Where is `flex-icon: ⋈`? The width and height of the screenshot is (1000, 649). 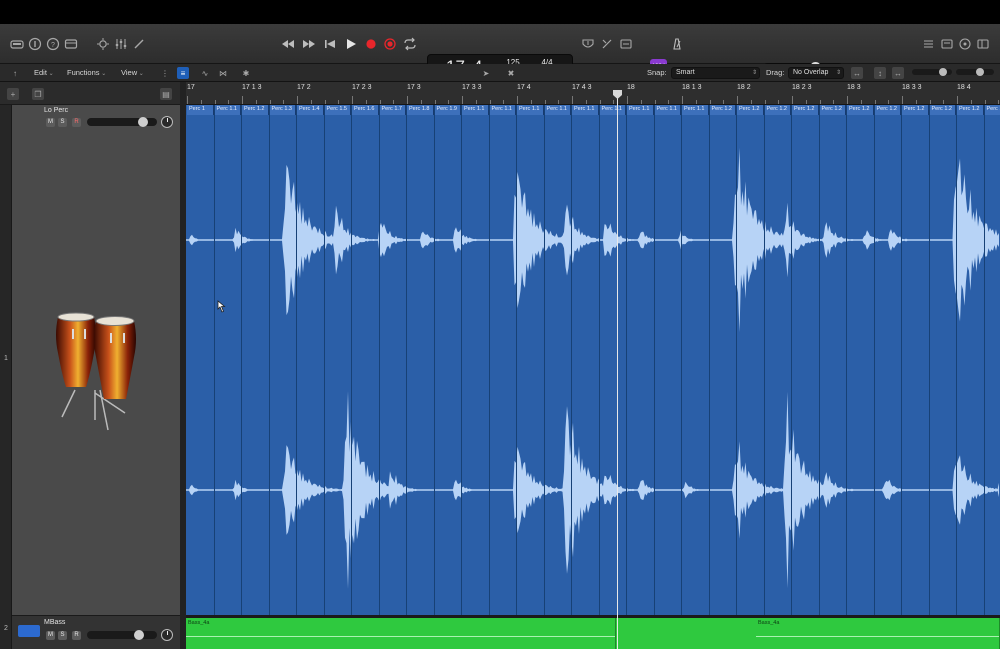 flex-icon: ⋈ is located at coordinates (223, 73).